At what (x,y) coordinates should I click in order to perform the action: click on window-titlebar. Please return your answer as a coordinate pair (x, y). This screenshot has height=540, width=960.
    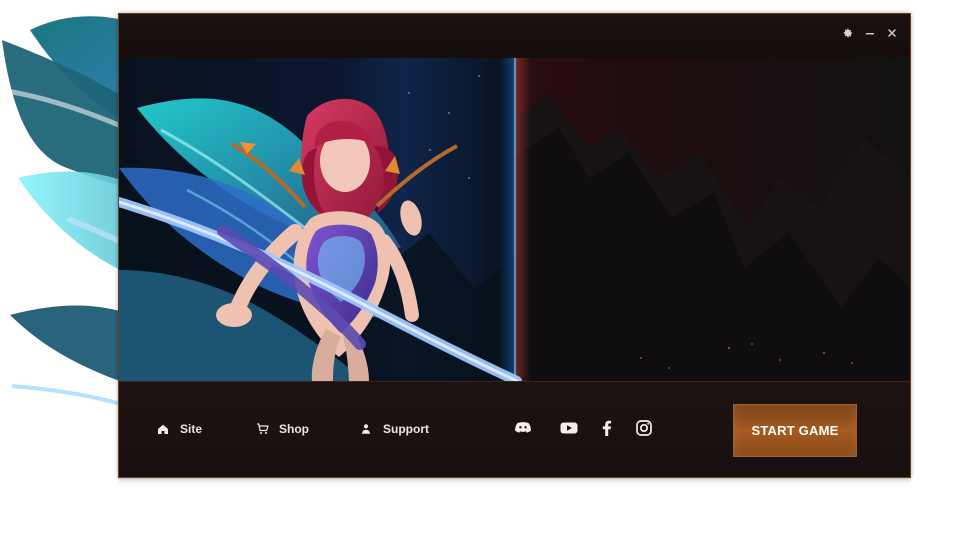
    Looking at the image, I should click on (514, 36).